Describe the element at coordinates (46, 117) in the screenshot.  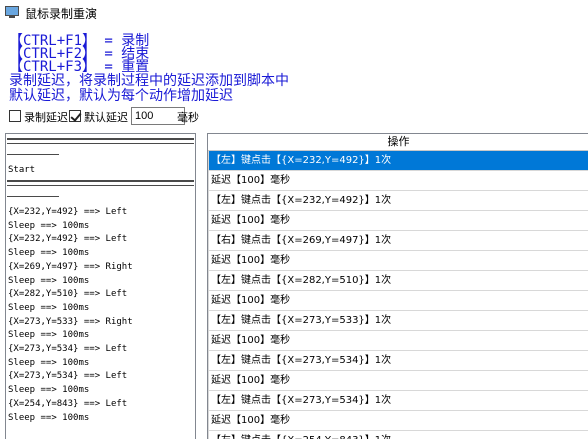
I see `record-delay-label: 录制延迟` at that location.